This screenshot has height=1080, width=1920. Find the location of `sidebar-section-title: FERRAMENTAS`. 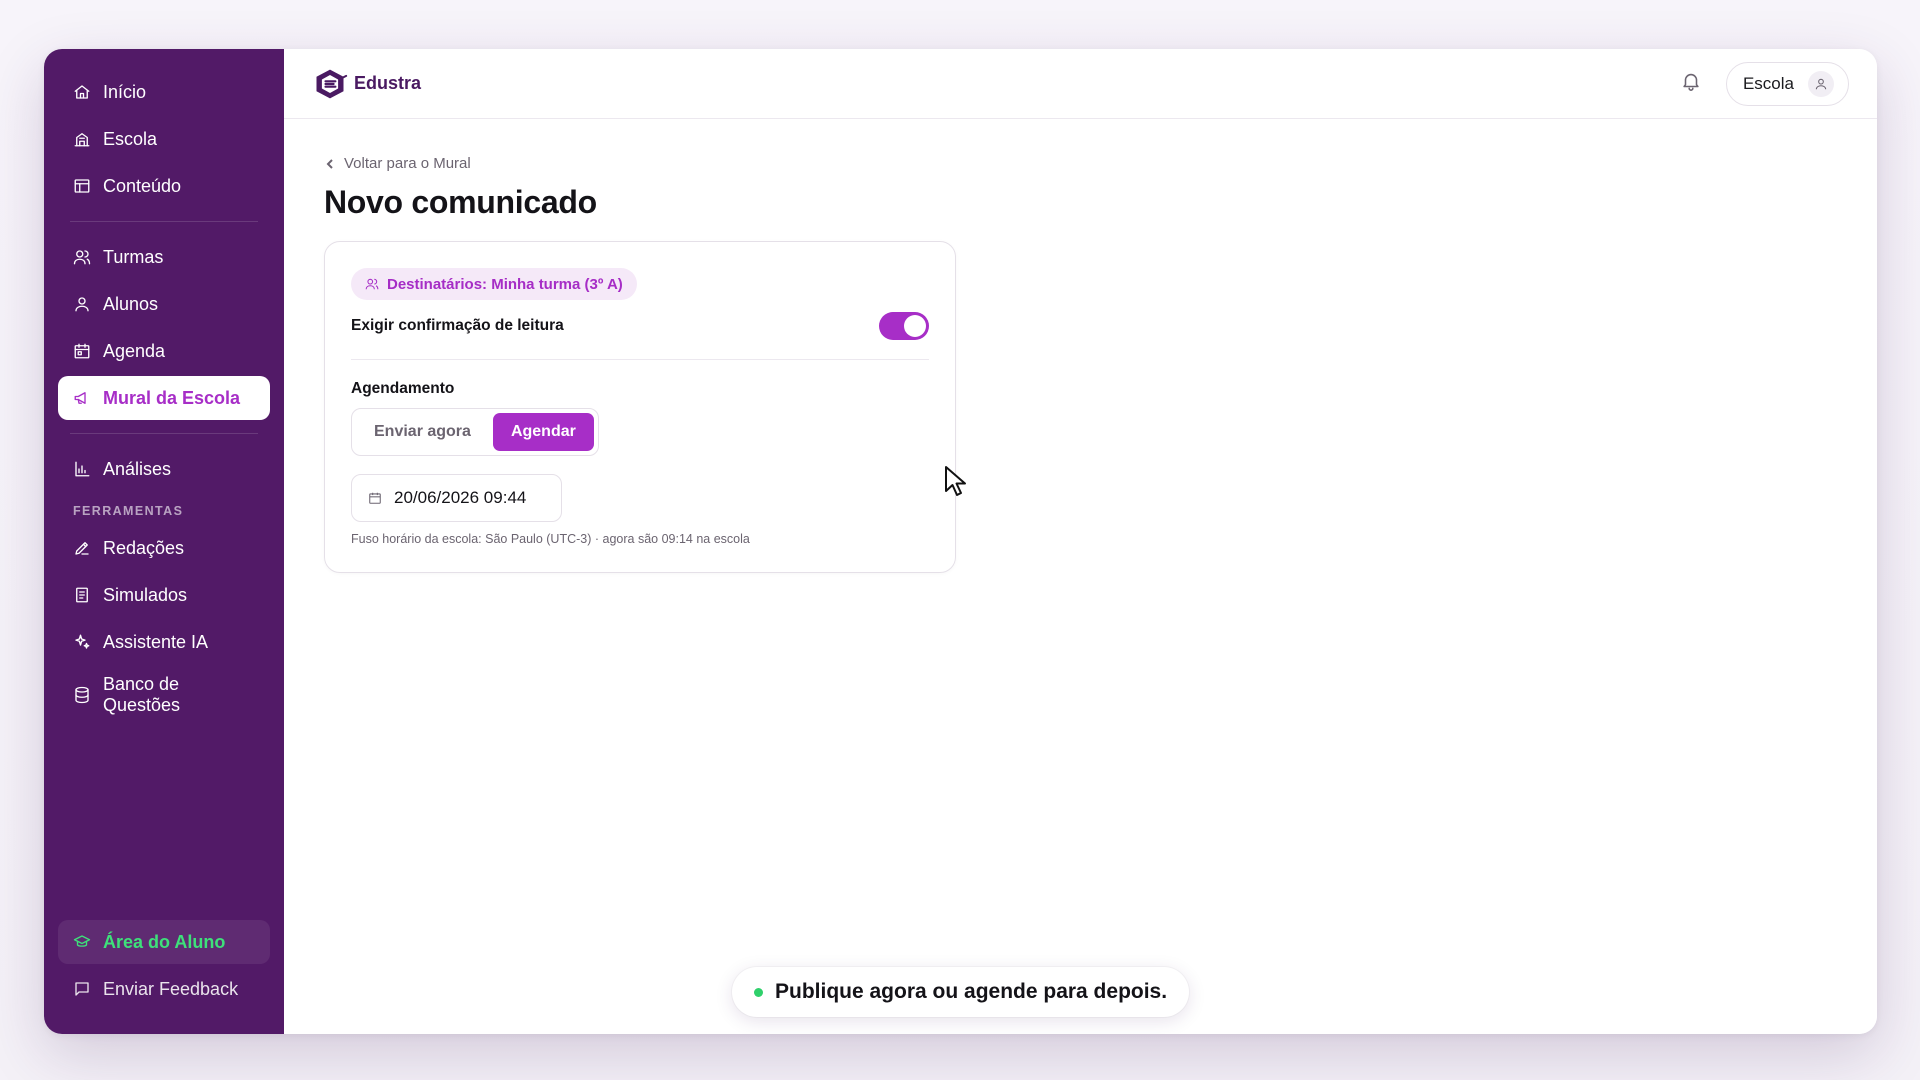

sidebar-section-title: FERRAMENTAS is located at coordinates (128, 511).